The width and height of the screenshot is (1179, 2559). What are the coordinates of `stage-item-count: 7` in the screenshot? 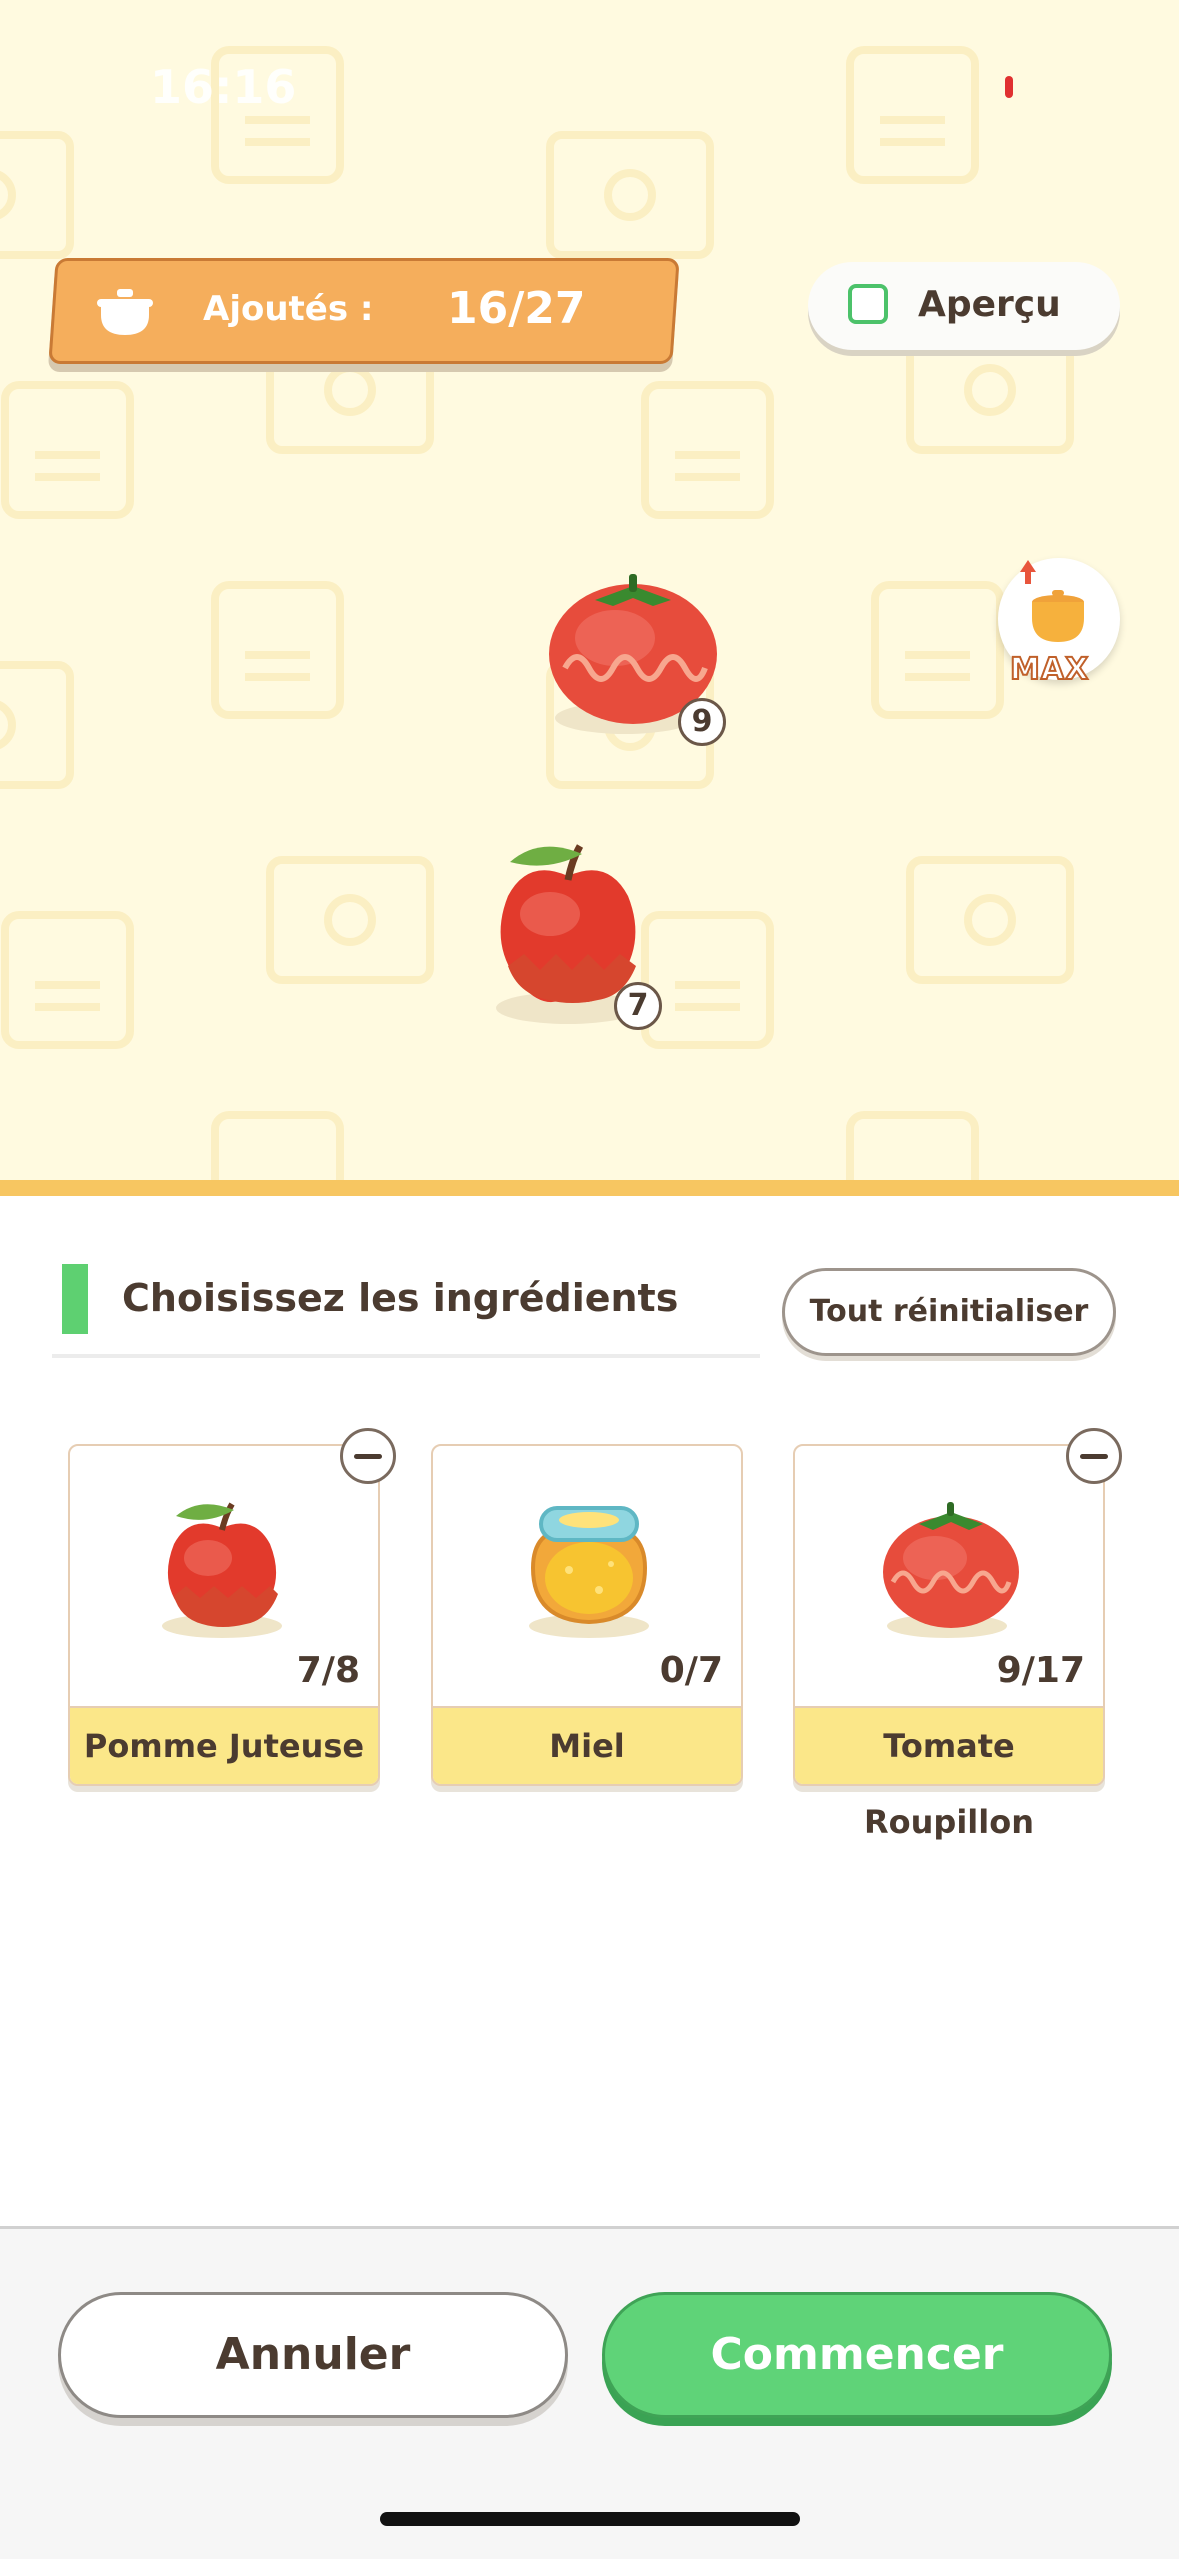 It's located at (638, 1006).